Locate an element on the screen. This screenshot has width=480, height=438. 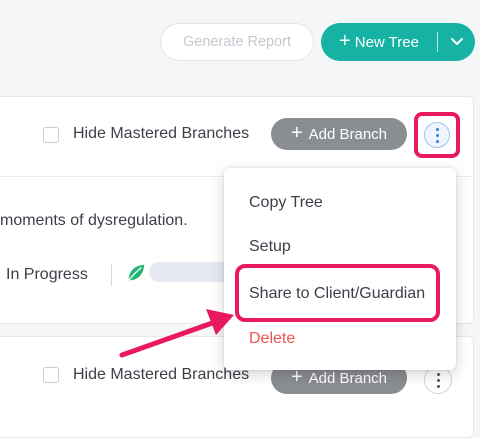
new-tree-dropdown-toggle is located at coordinates (456, 42).